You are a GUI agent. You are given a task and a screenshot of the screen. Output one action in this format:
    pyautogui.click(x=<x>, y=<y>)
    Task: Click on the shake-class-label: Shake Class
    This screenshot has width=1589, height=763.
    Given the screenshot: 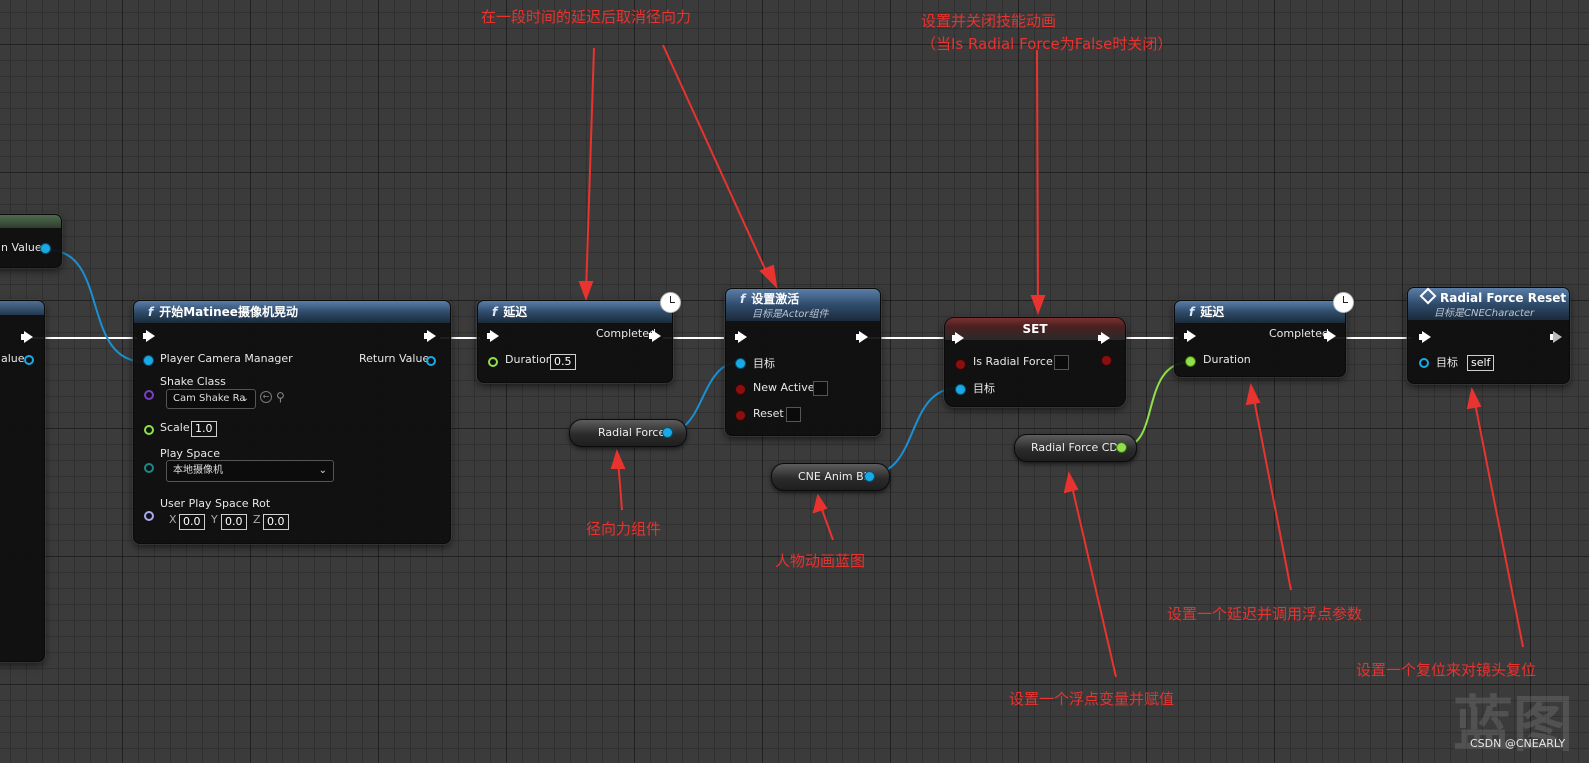 What is the action you would take?
    pyautogui.click(x=193, y=381)
    